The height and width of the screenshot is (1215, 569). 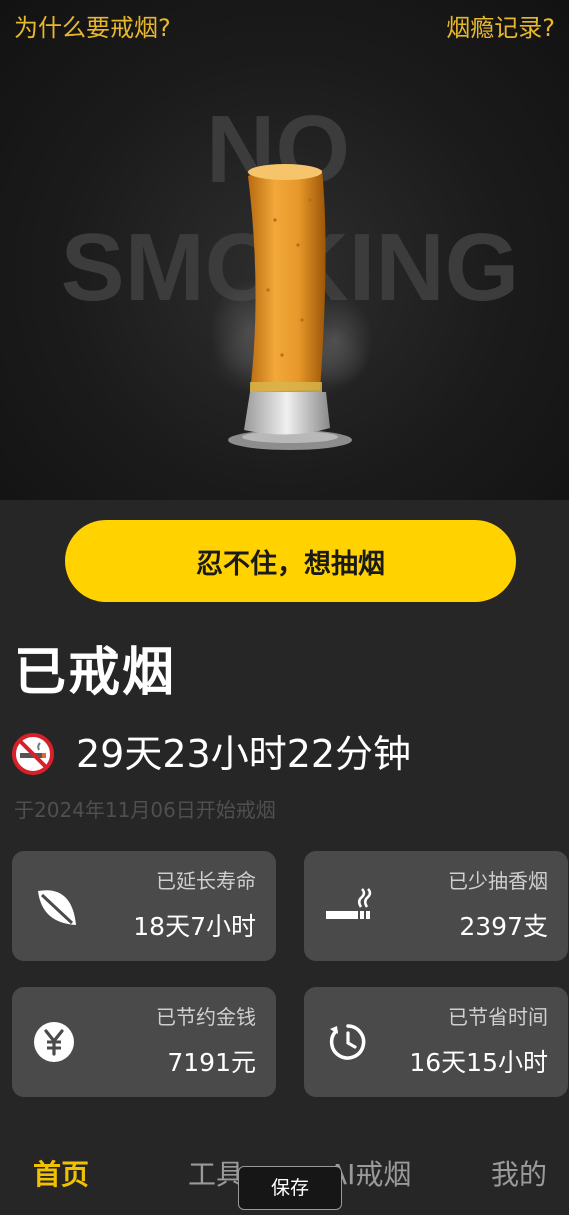 I want to click on why-quit-link: 为什么要戒烟?, so click(x=92, y=28).